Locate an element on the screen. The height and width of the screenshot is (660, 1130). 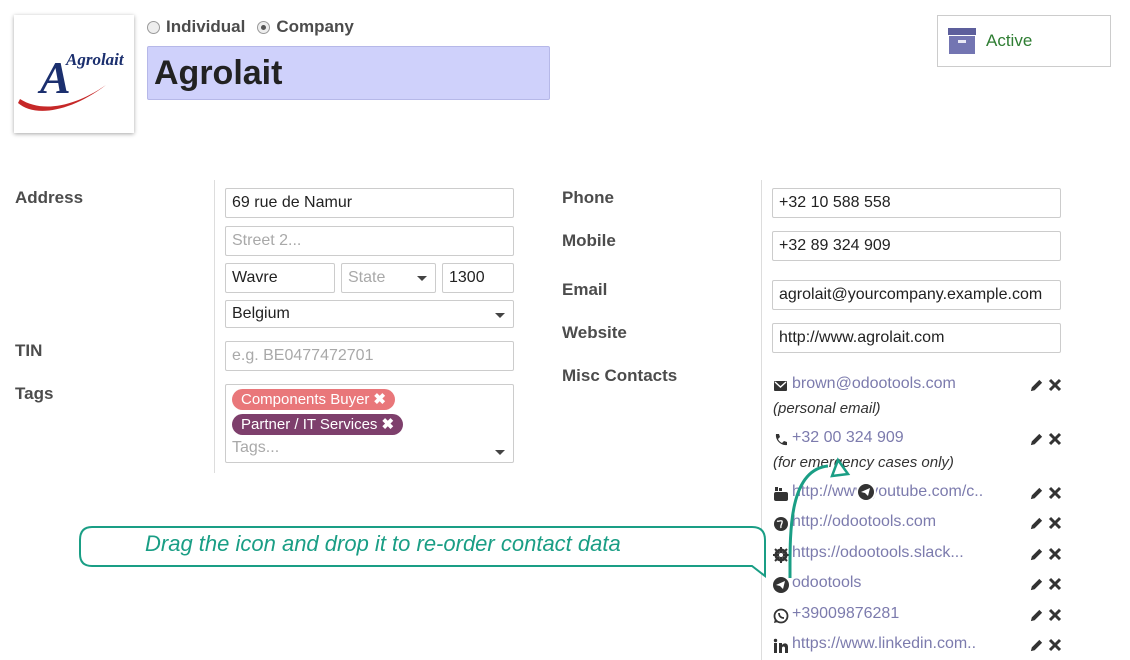
dragged-telegram-icon is located at coordinates (866, 492).